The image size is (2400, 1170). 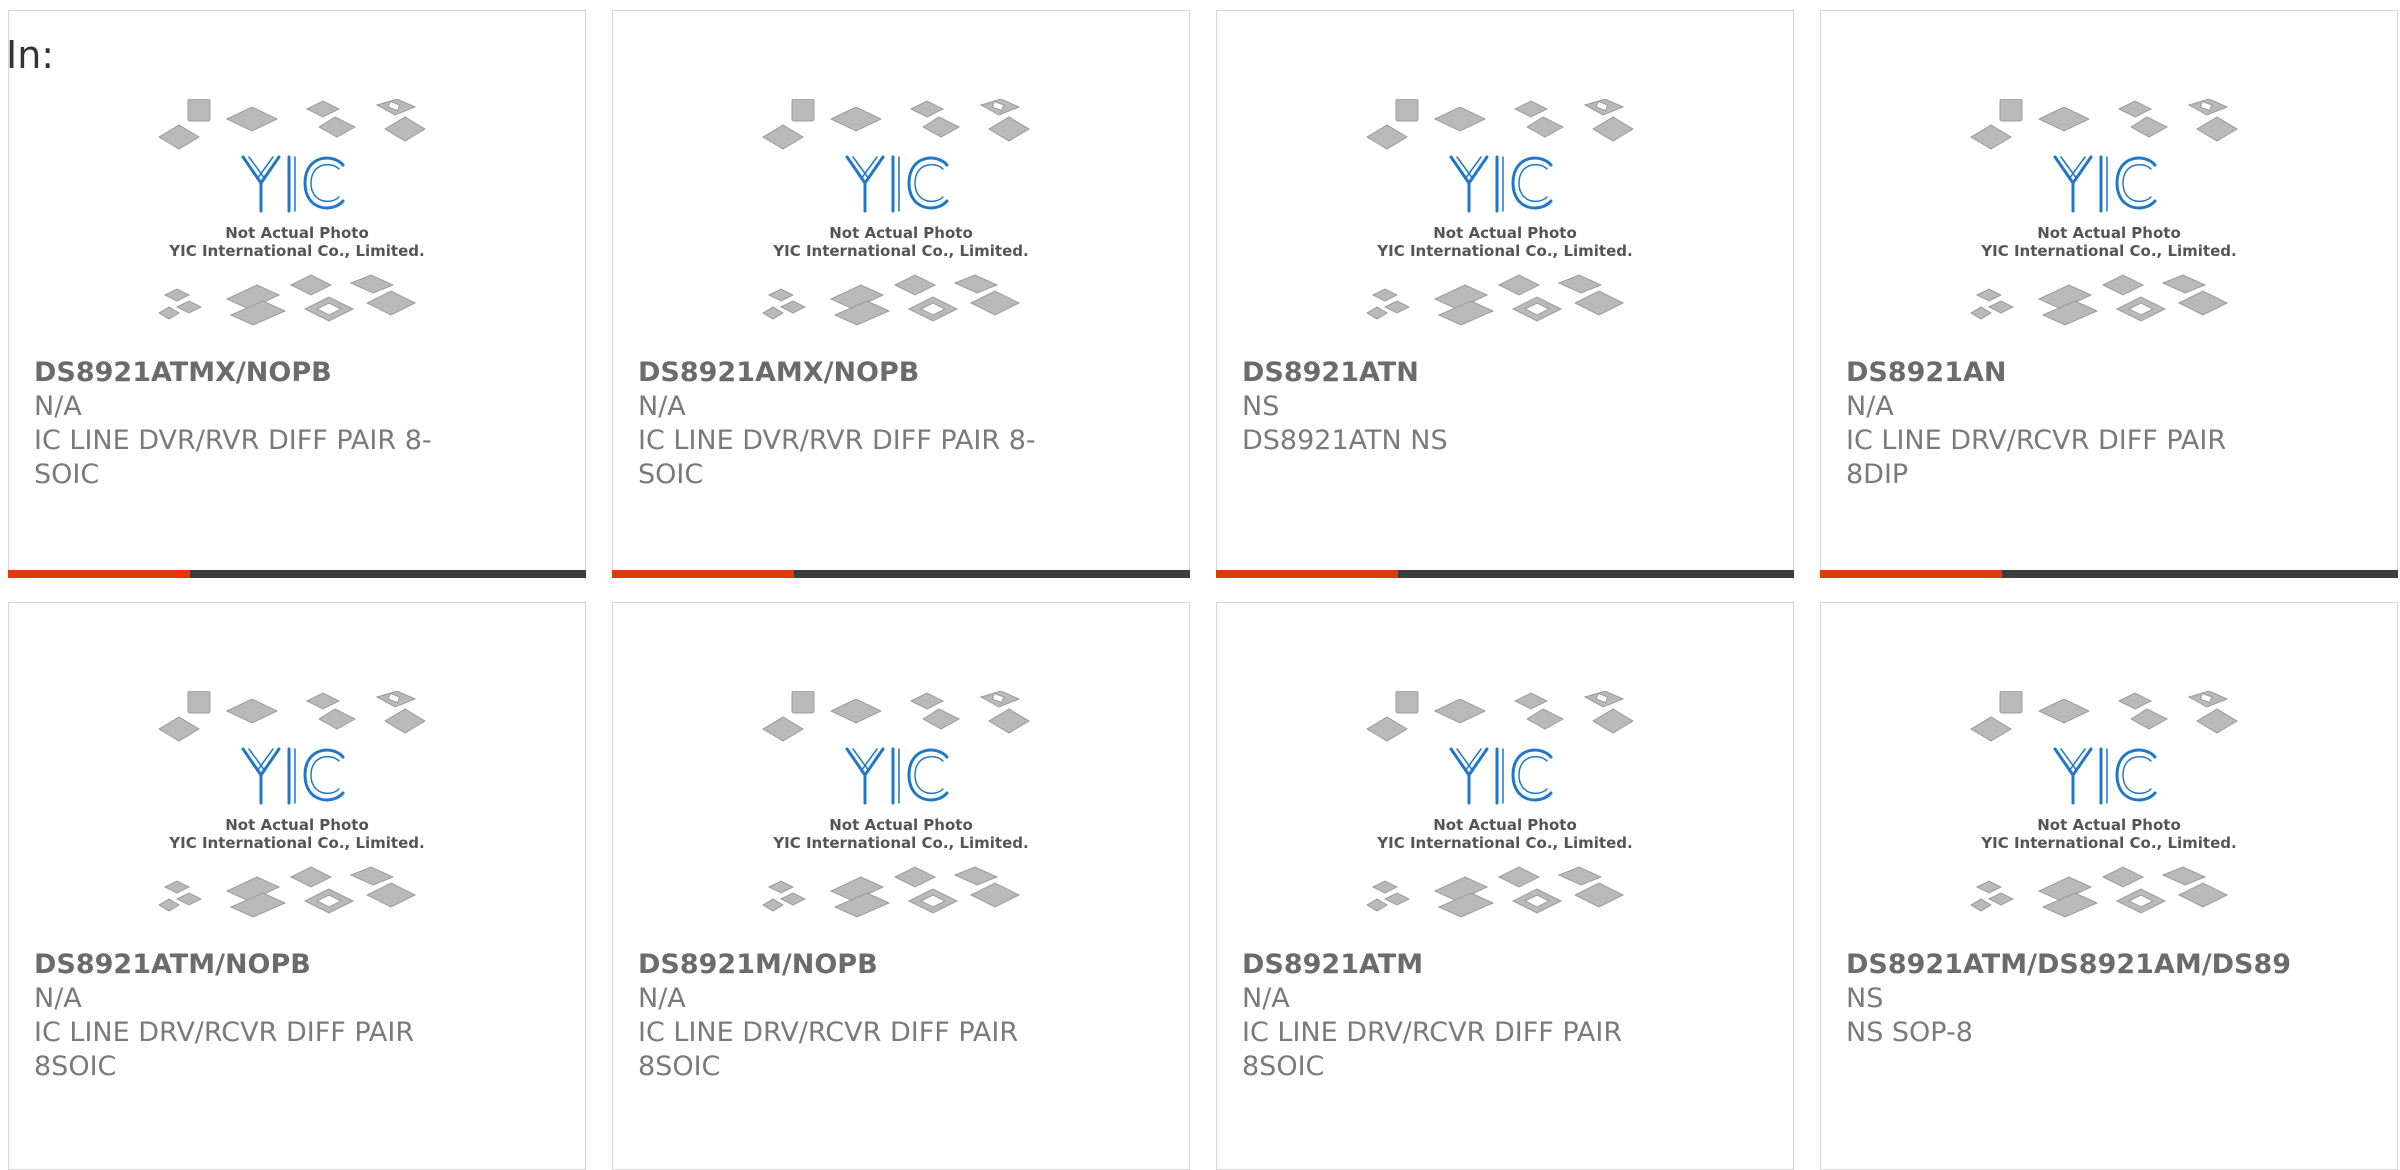 What do you see at coordinates (1909, 1032) in the screenshot?
I see `description: NS SOP-8` at bounding box center [1909, 1032].